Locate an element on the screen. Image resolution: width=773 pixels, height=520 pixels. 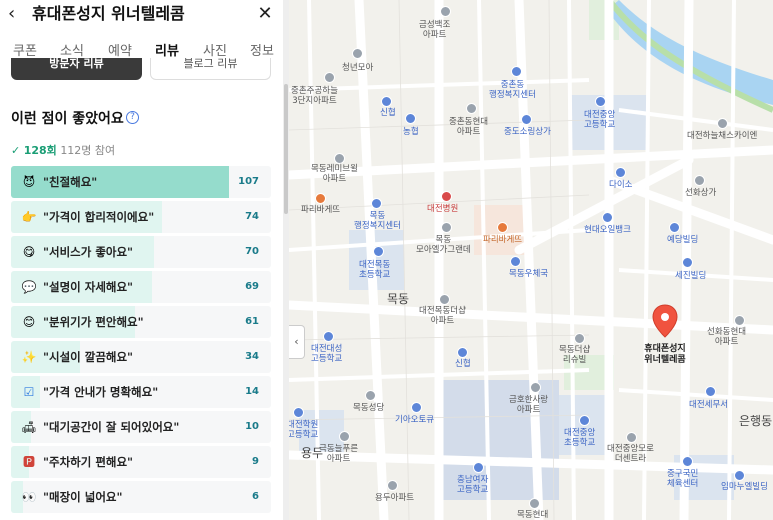
tab-photo: 사진 is located at coordinates (215, 49).